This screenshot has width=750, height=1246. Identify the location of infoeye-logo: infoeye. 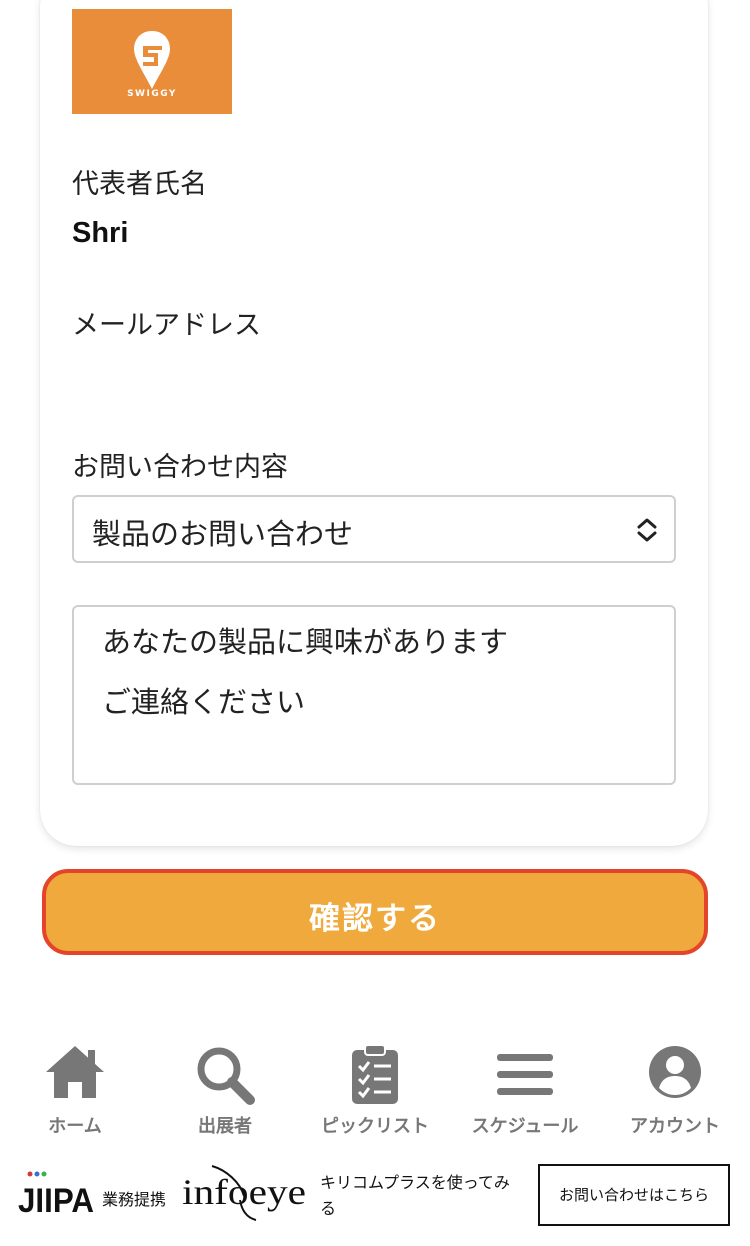
(247, 1192).